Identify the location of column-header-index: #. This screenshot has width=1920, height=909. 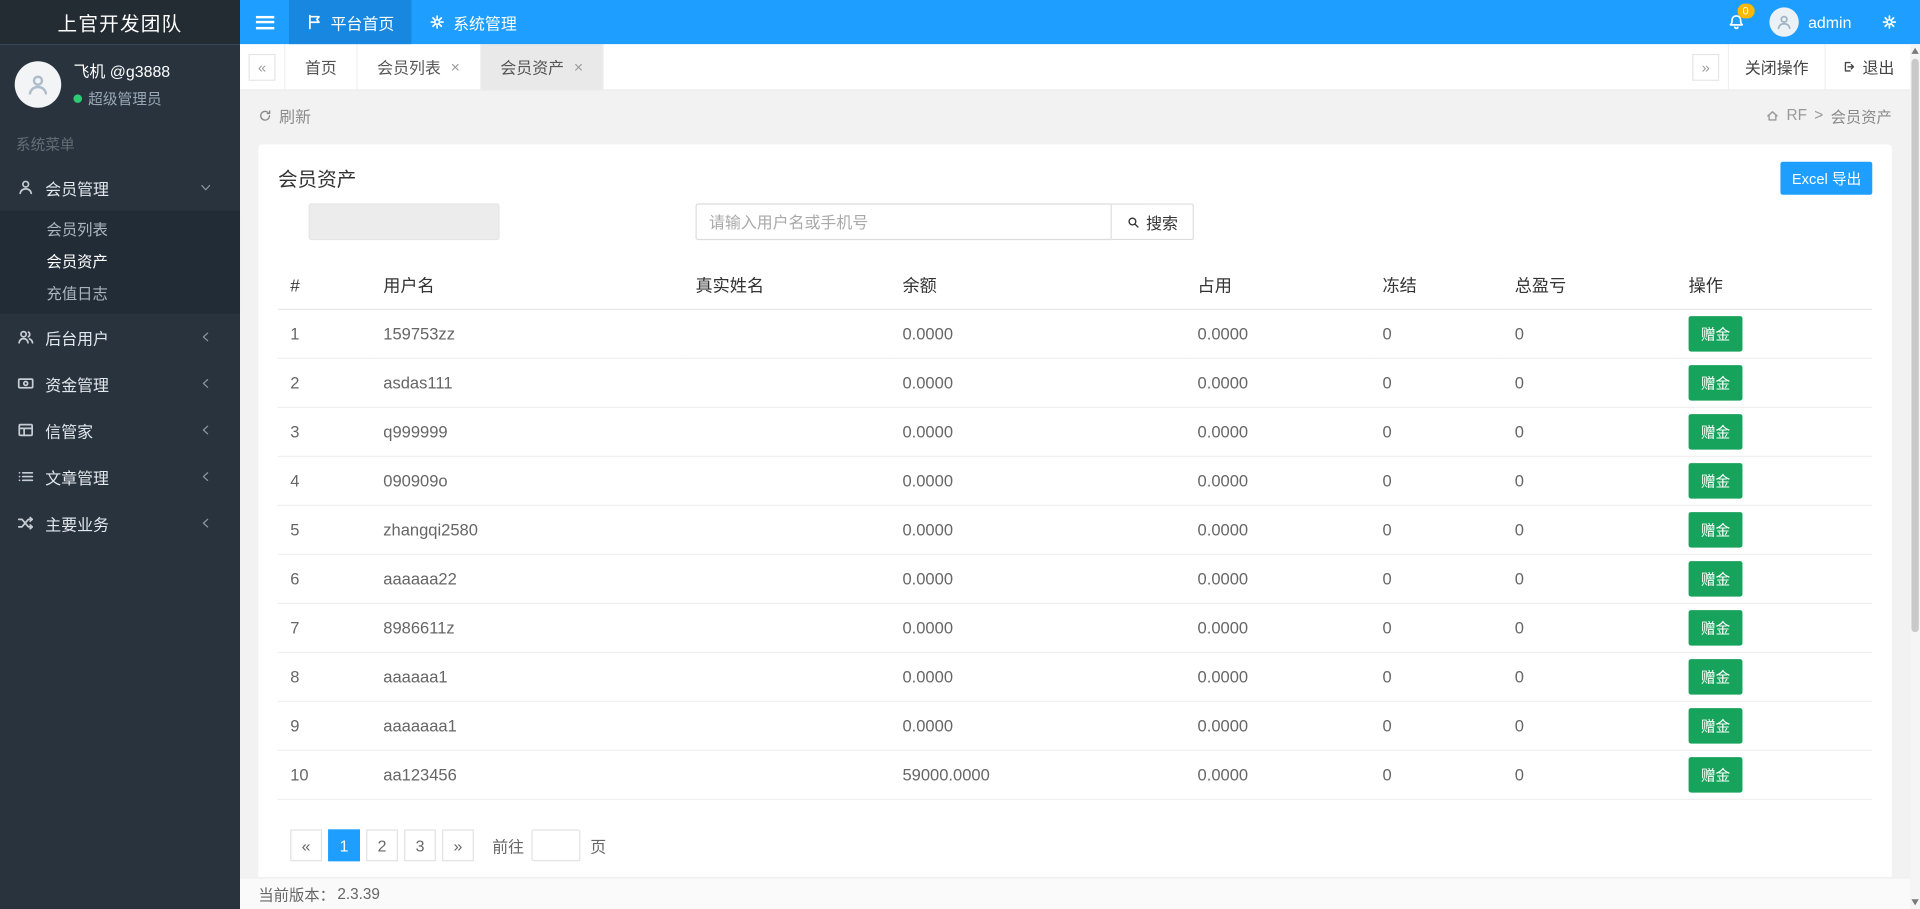
(324, 286).